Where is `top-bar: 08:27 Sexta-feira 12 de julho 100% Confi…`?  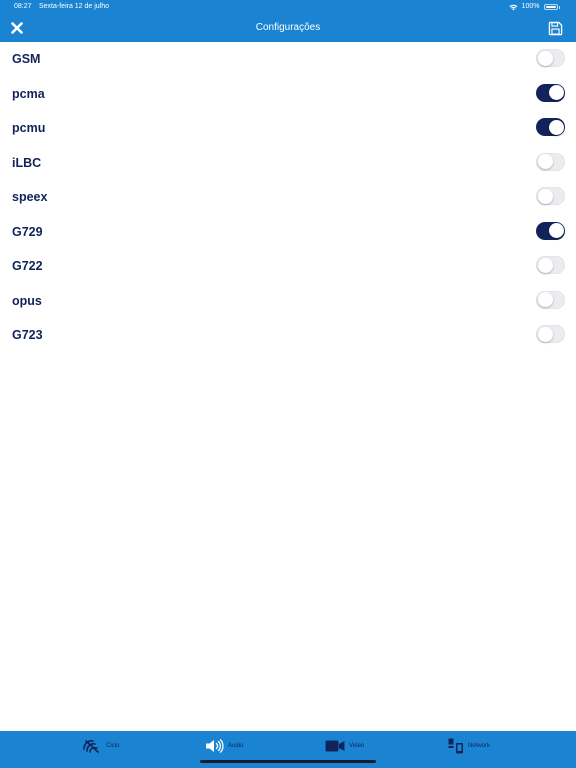 top-bar: 08:27 Sexta-feira 12 de julho 100% Confi… is located at coordinates (288, 21).